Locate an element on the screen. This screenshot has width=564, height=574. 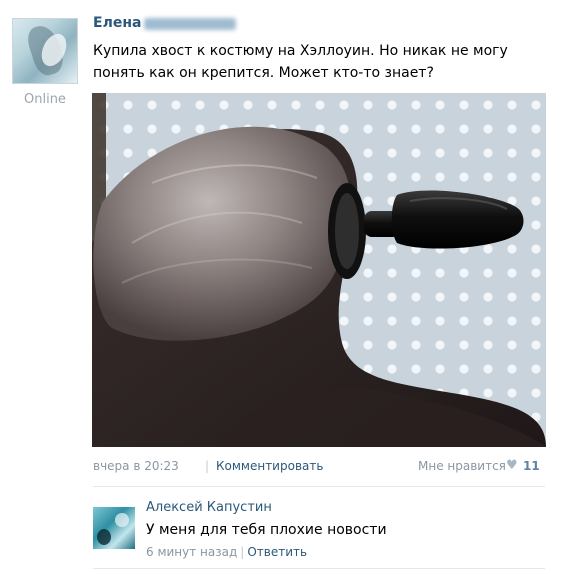
comment-time: 6 минут назад is located at coordinates (191, 552).